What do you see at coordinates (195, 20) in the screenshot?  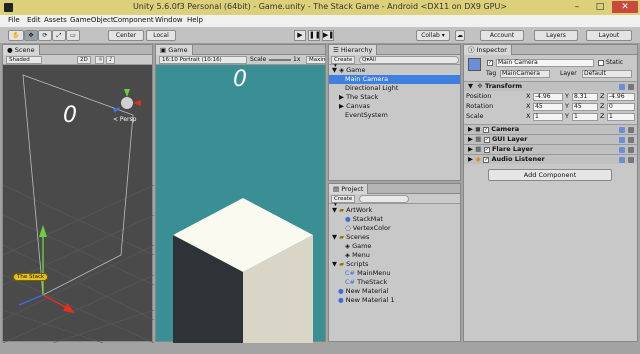 I see `menu-help: Help` at bounding box center [195, 20].